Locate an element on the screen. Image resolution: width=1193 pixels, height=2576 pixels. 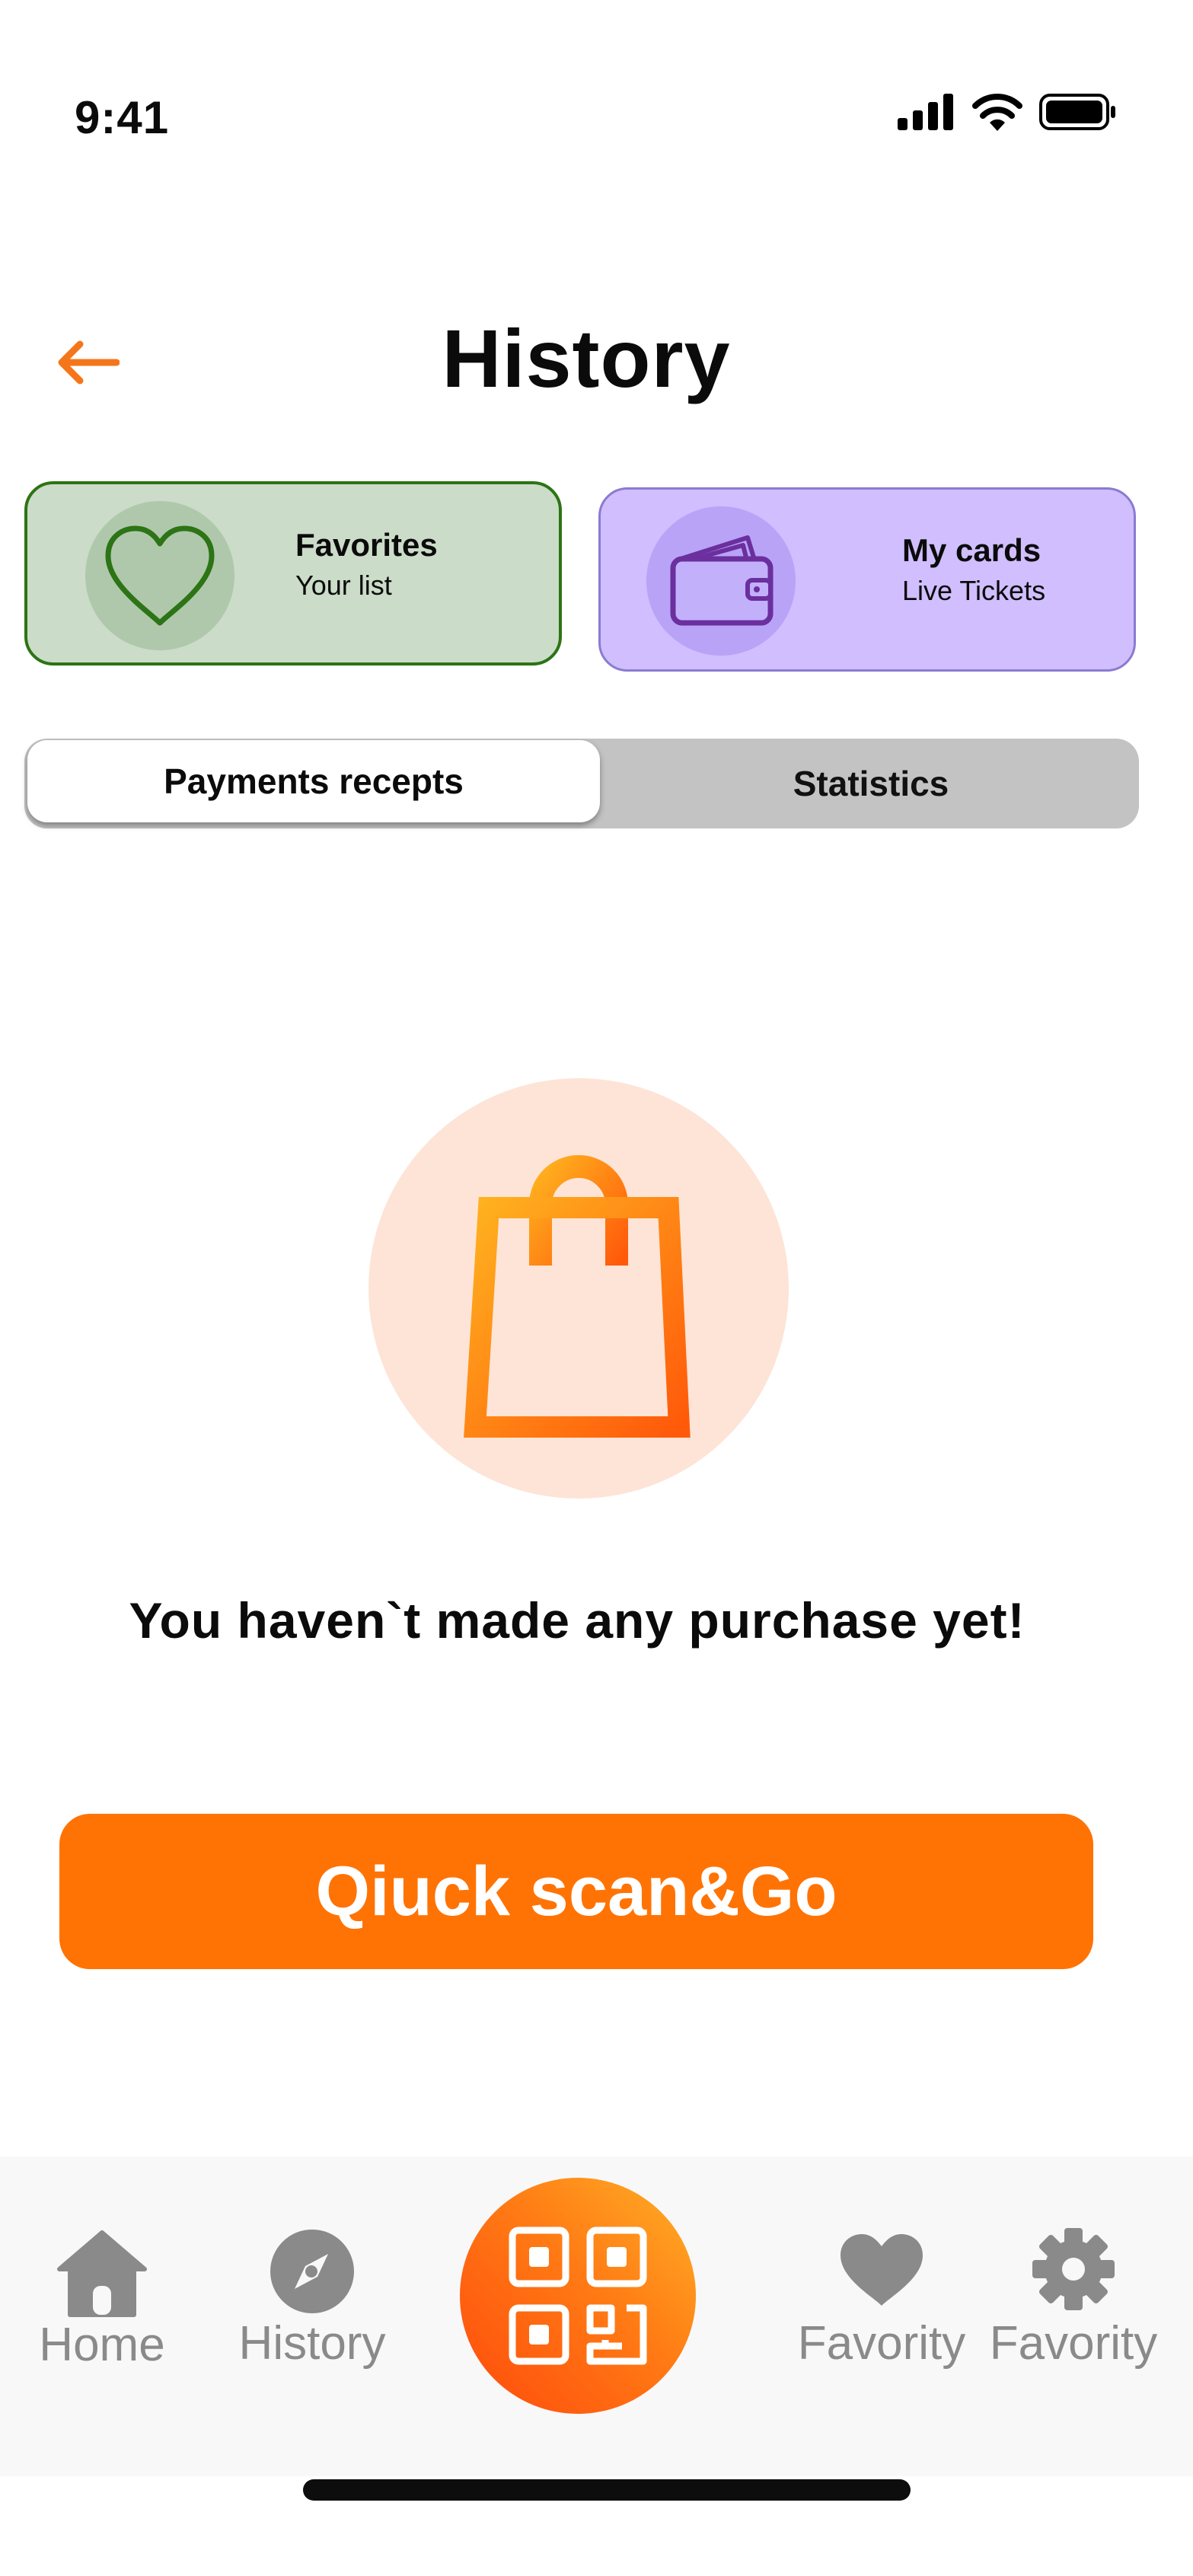
nav-home: Home is located at coordinates (102, 2301).